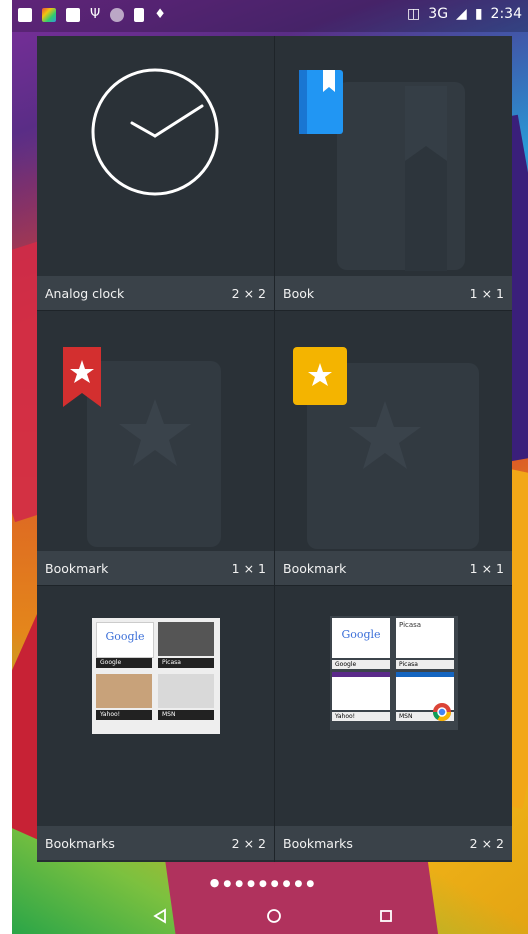 The width and height of the screenshot is (528, 934). Describe the element at coordinates (461, 14) in the screenshot. I see `signal-icon: ◢` at that location.